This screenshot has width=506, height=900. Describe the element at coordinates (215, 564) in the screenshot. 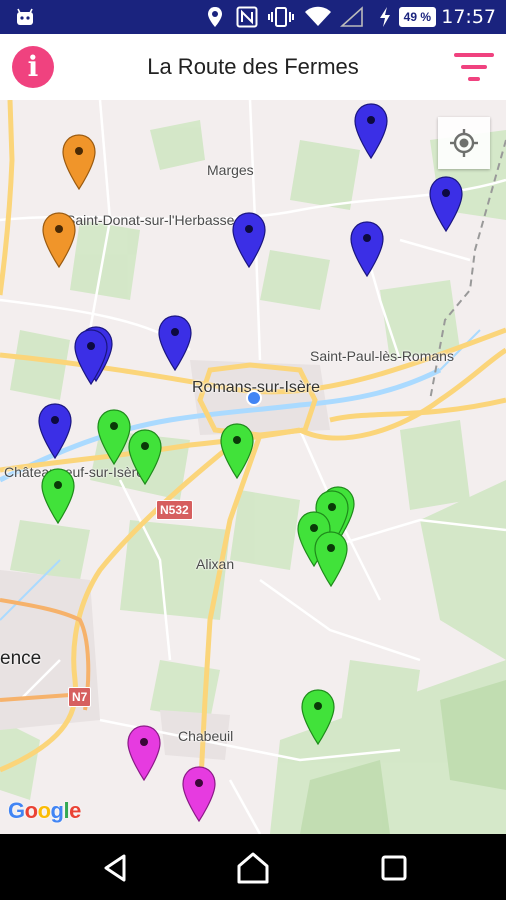

I see `place-label-alixan: Alixan` at that location.